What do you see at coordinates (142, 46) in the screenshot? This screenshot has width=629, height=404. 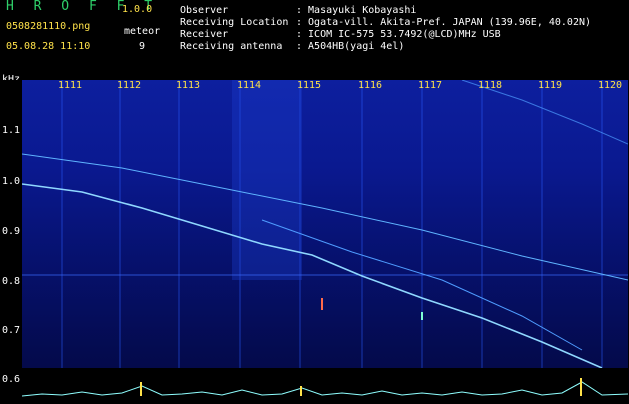 I see `meteor-count: 9` at bounding box center [142, 46].